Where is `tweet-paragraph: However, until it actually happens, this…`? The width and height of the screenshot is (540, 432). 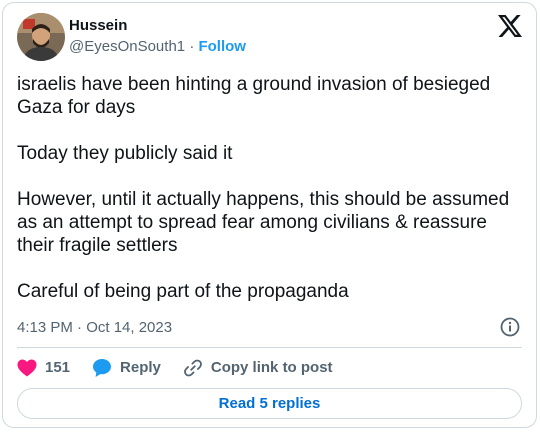
tweet-paragraph: However, until it actually happens, this… is located at coordinates (263, 222).